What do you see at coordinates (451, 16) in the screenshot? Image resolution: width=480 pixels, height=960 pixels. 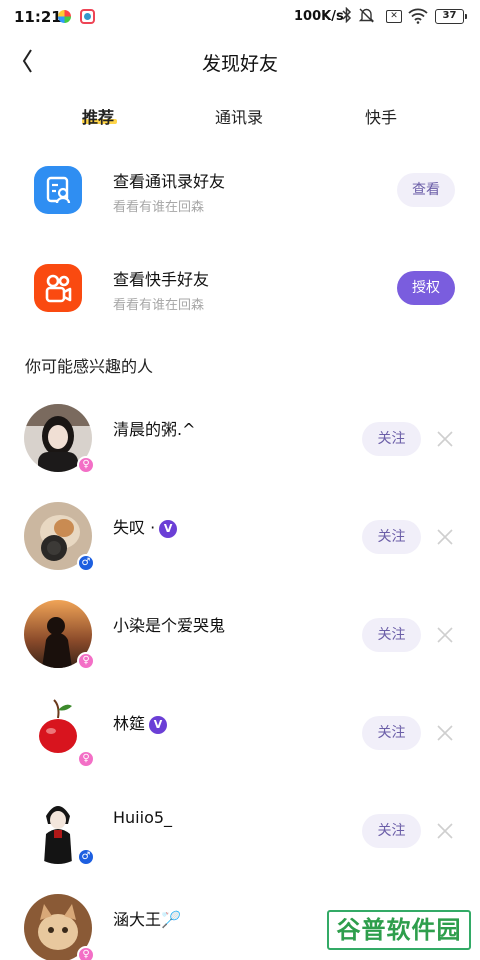 I see `battery-indicator: 37` at bounding box center [451, 16].